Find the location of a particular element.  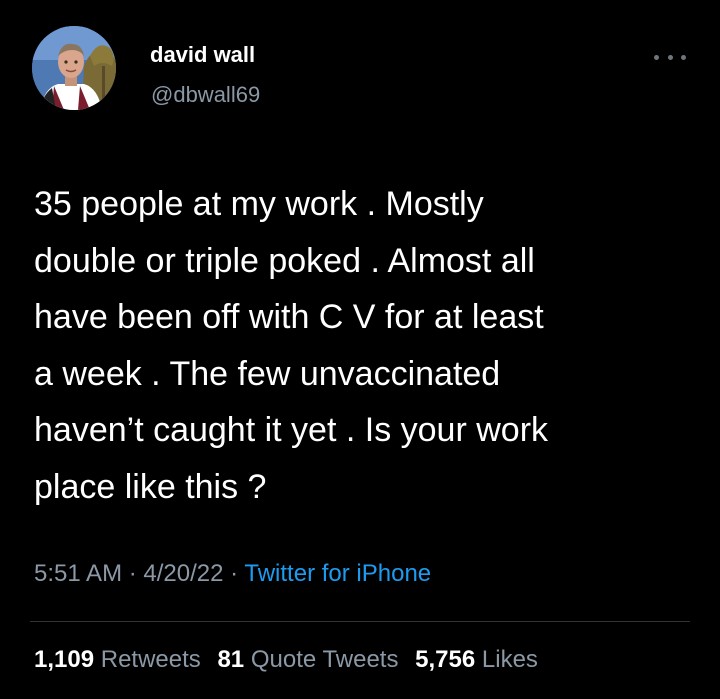

retweets-stat: 1,109 Retweets is located at coordinates (117, 659).